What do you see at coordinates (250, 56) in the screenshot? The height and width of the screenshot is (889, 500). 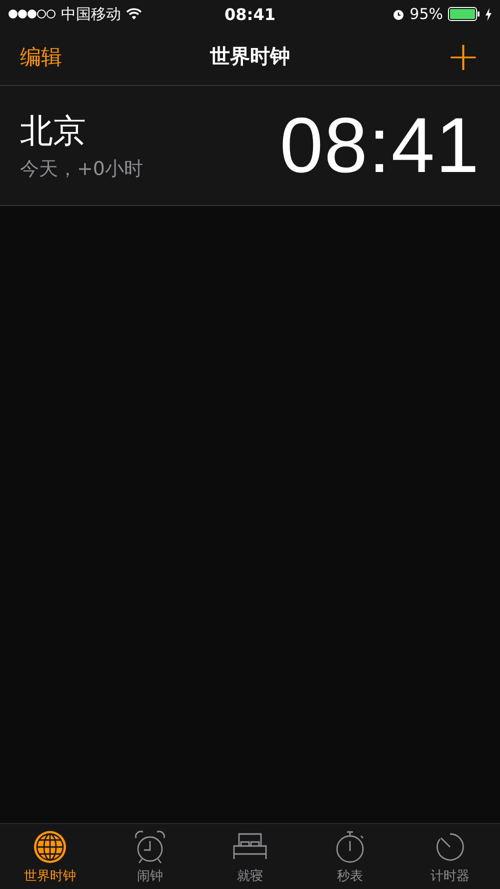 I see `screen-title: 世界时钟` at bounding box center [250, 56].